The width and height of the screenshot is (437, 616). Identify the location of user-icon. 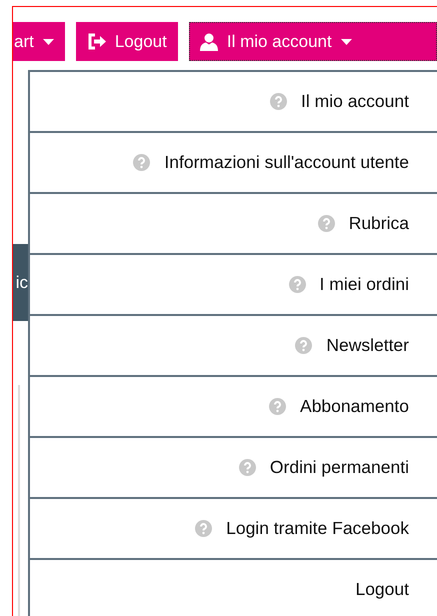
(209, 41).